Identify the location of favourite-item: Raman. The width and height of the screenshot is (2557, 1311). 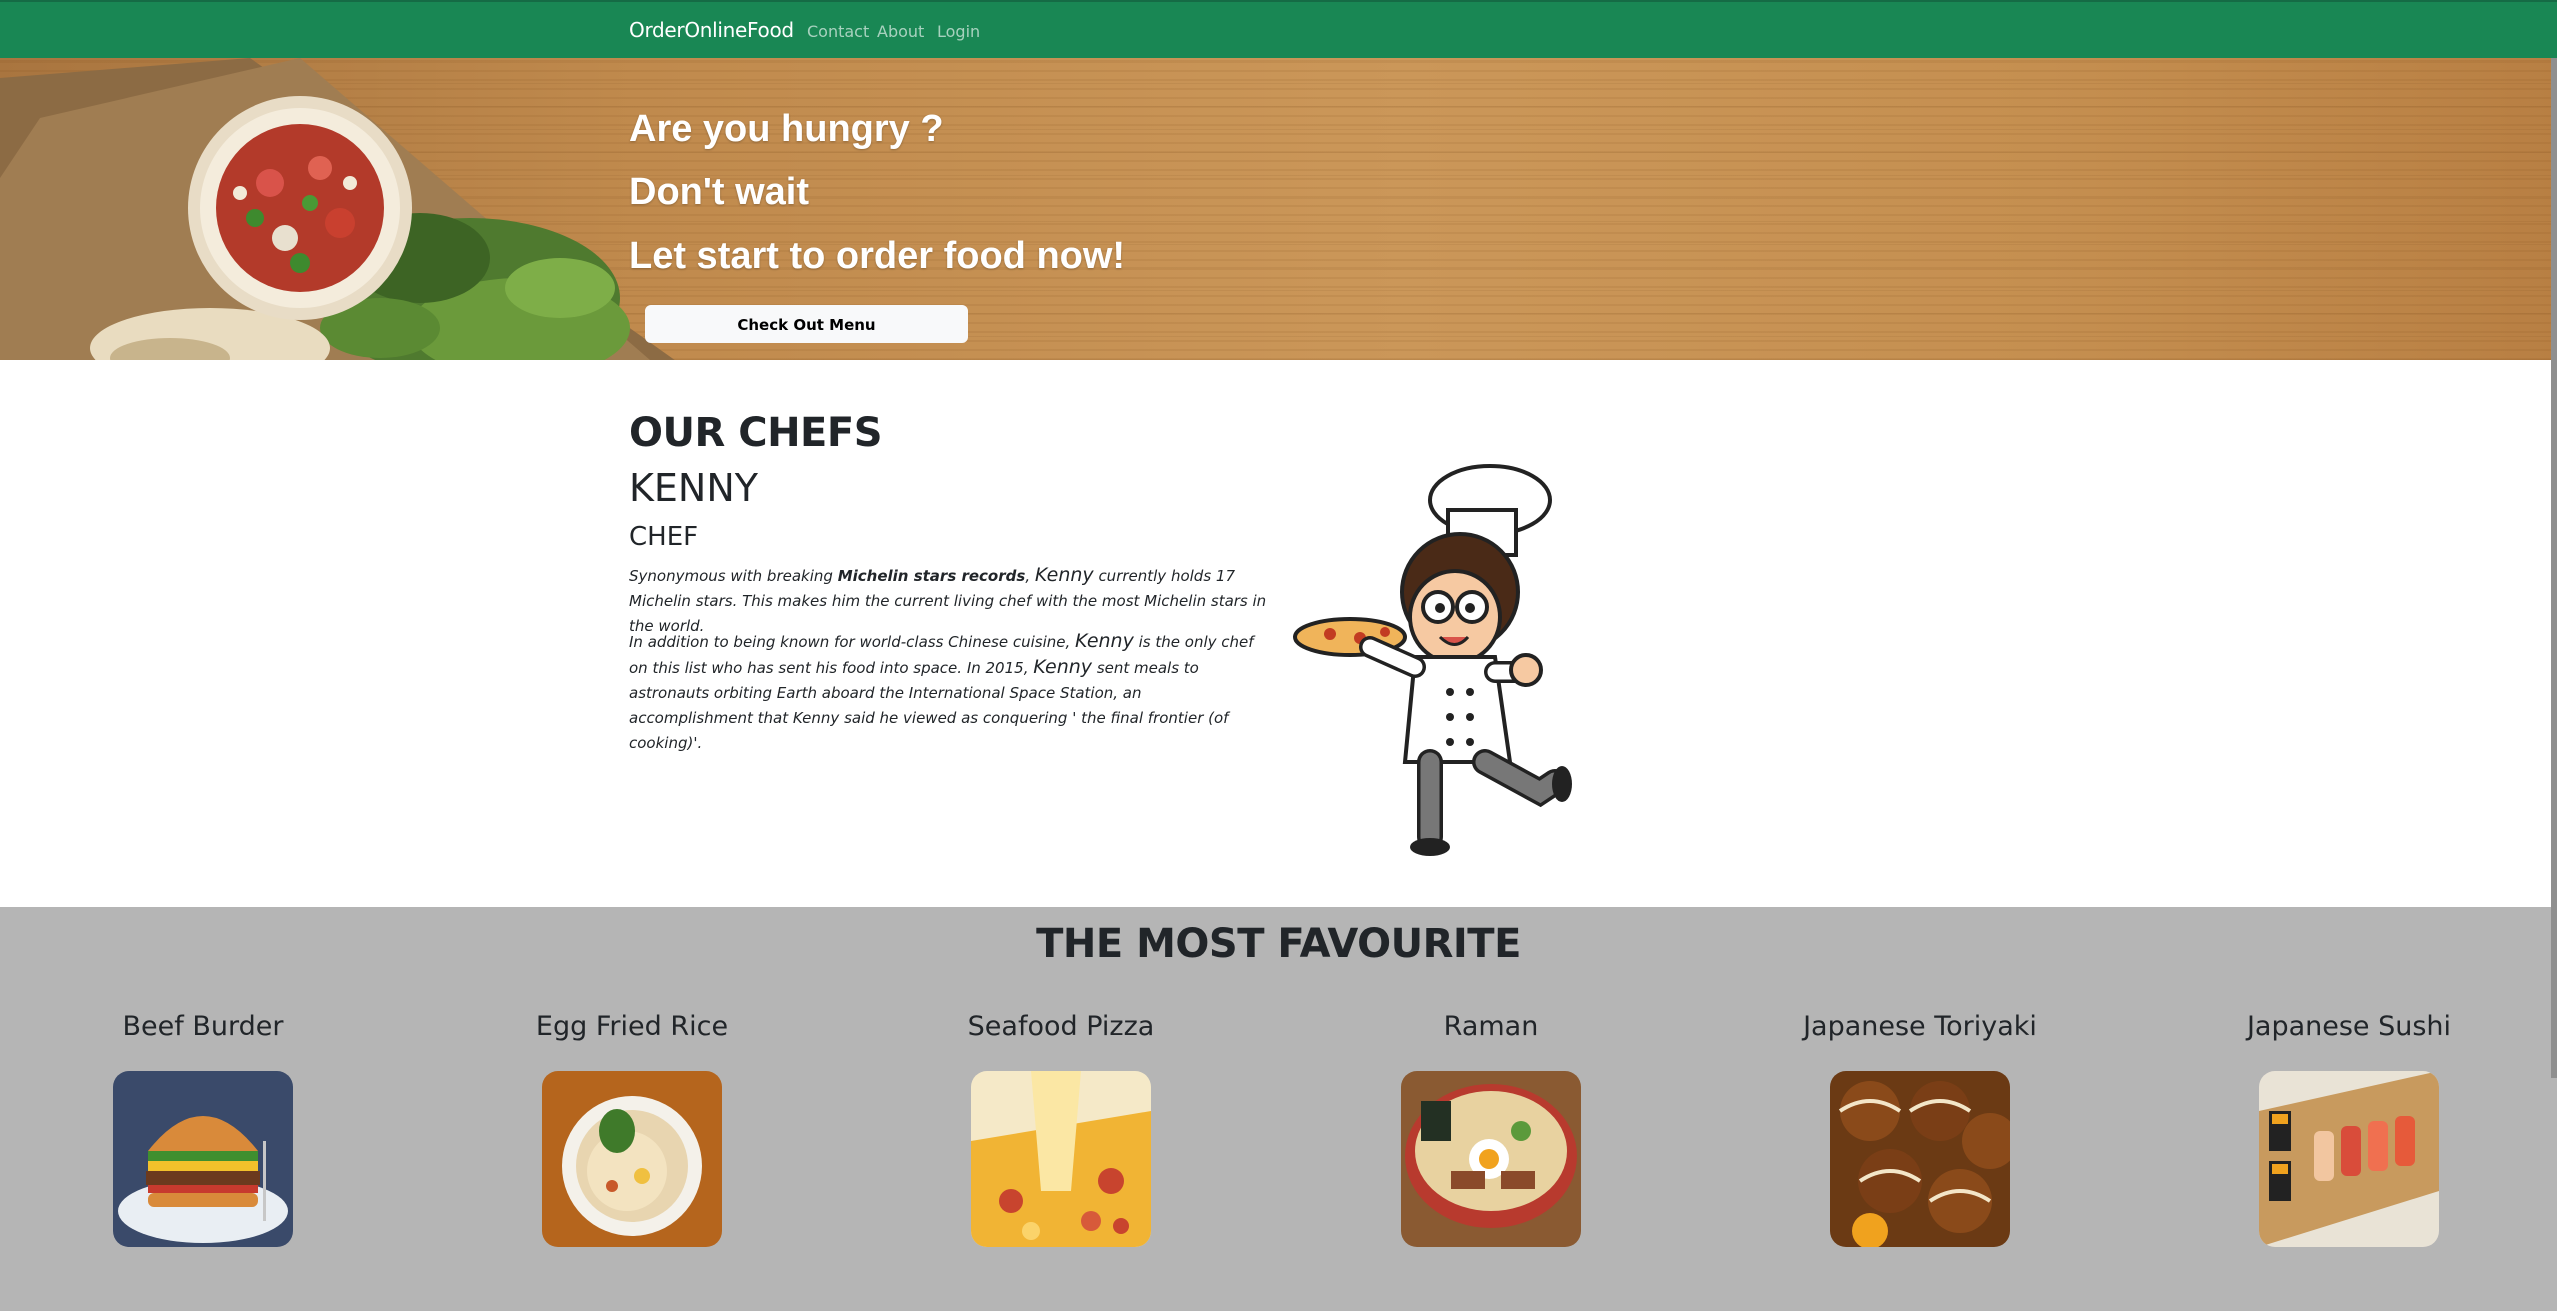
(1491, 1129).